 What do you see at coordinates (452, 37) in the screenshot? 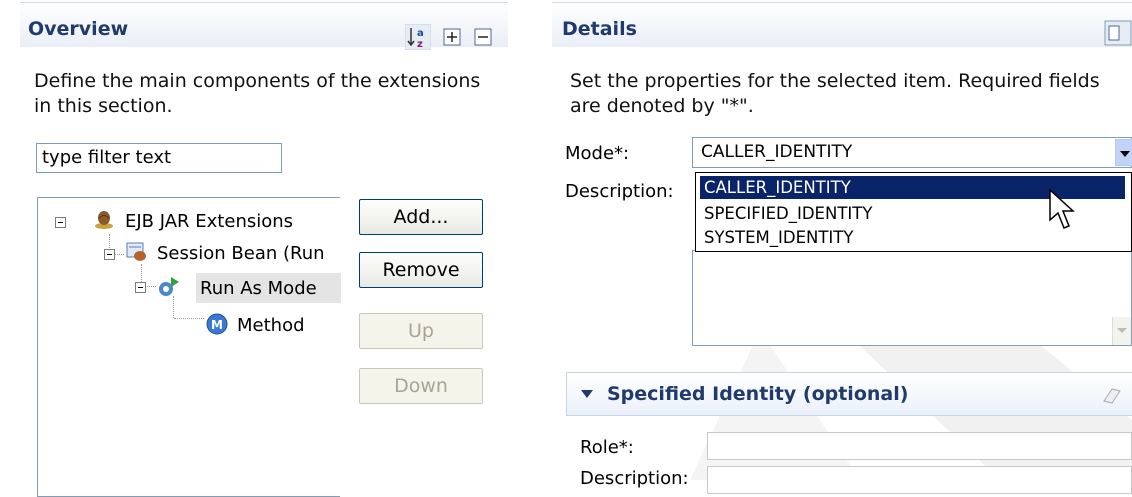
I see `expand-all-icon` at bounding box center [452, 37].